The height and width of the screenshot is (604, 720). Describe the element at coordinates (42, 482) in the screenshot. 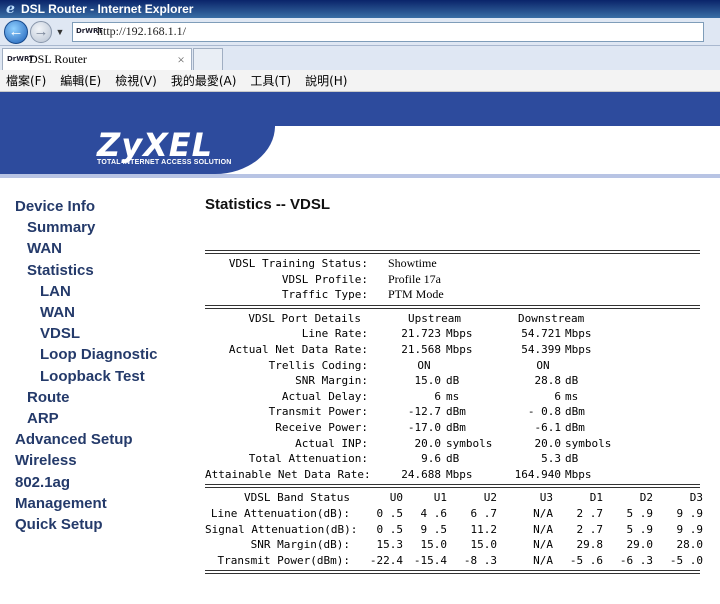

I see `sidebar-item-802-1ag: 802.1ag` at that location.